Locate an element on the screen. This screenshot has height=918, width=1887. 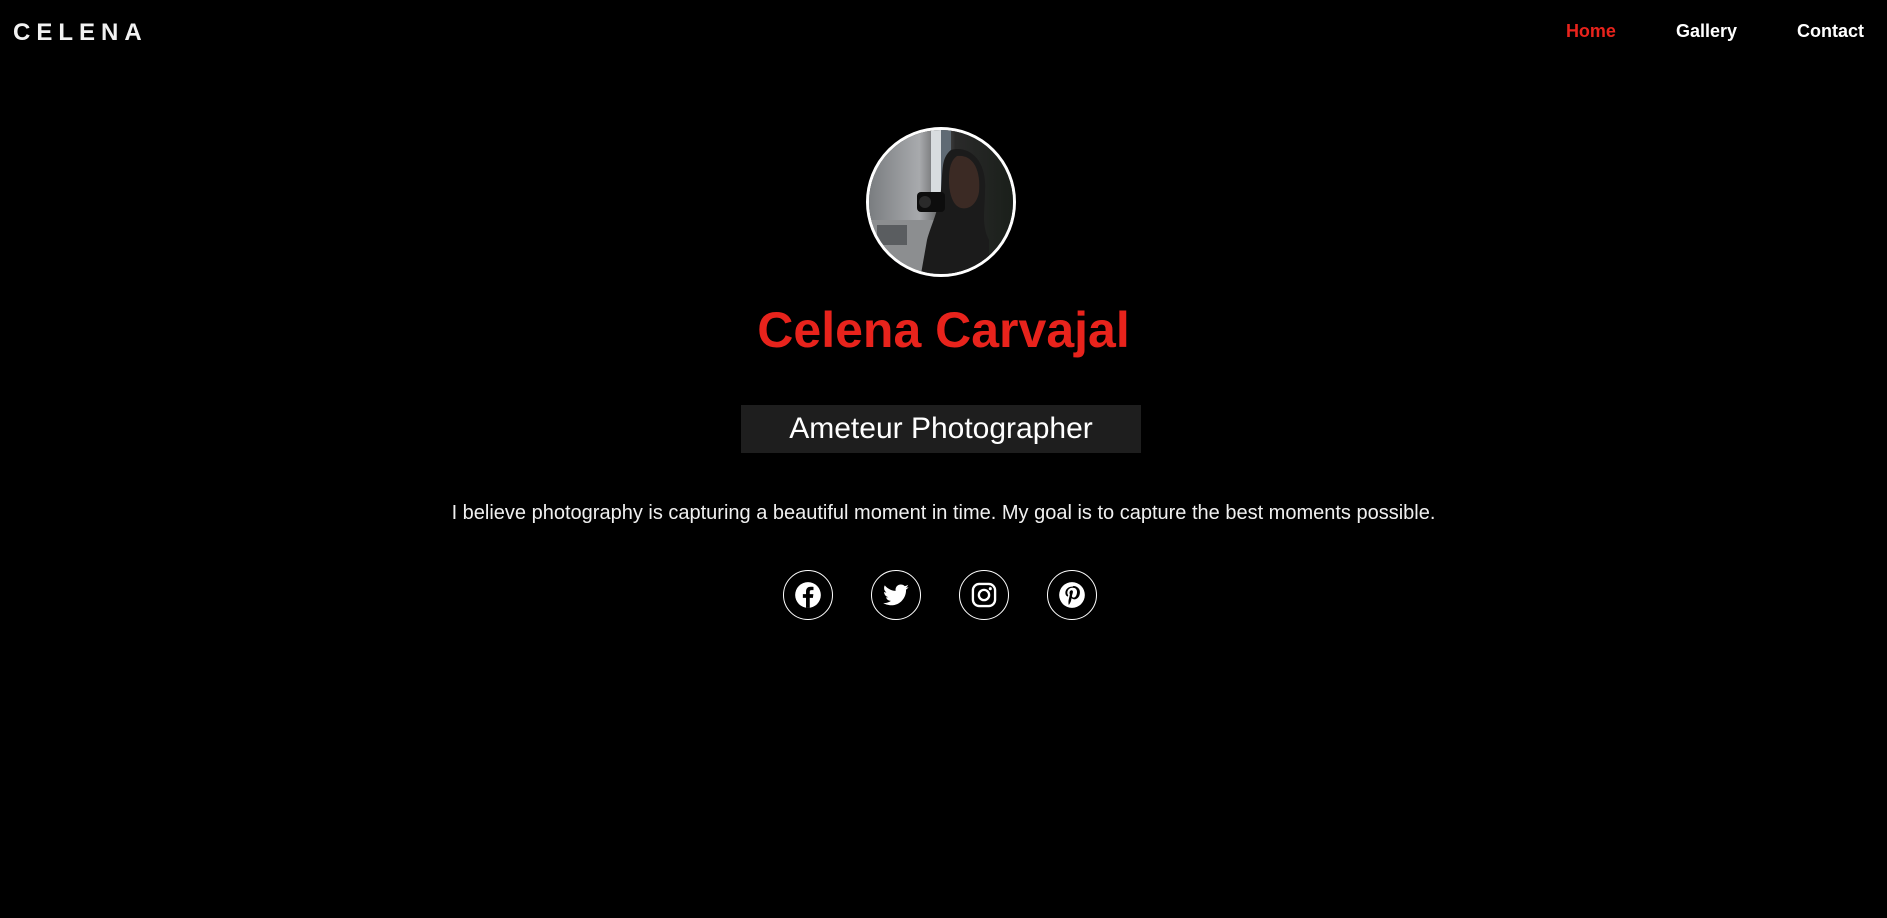
avatar-photo is located at coordinates (941, 202).